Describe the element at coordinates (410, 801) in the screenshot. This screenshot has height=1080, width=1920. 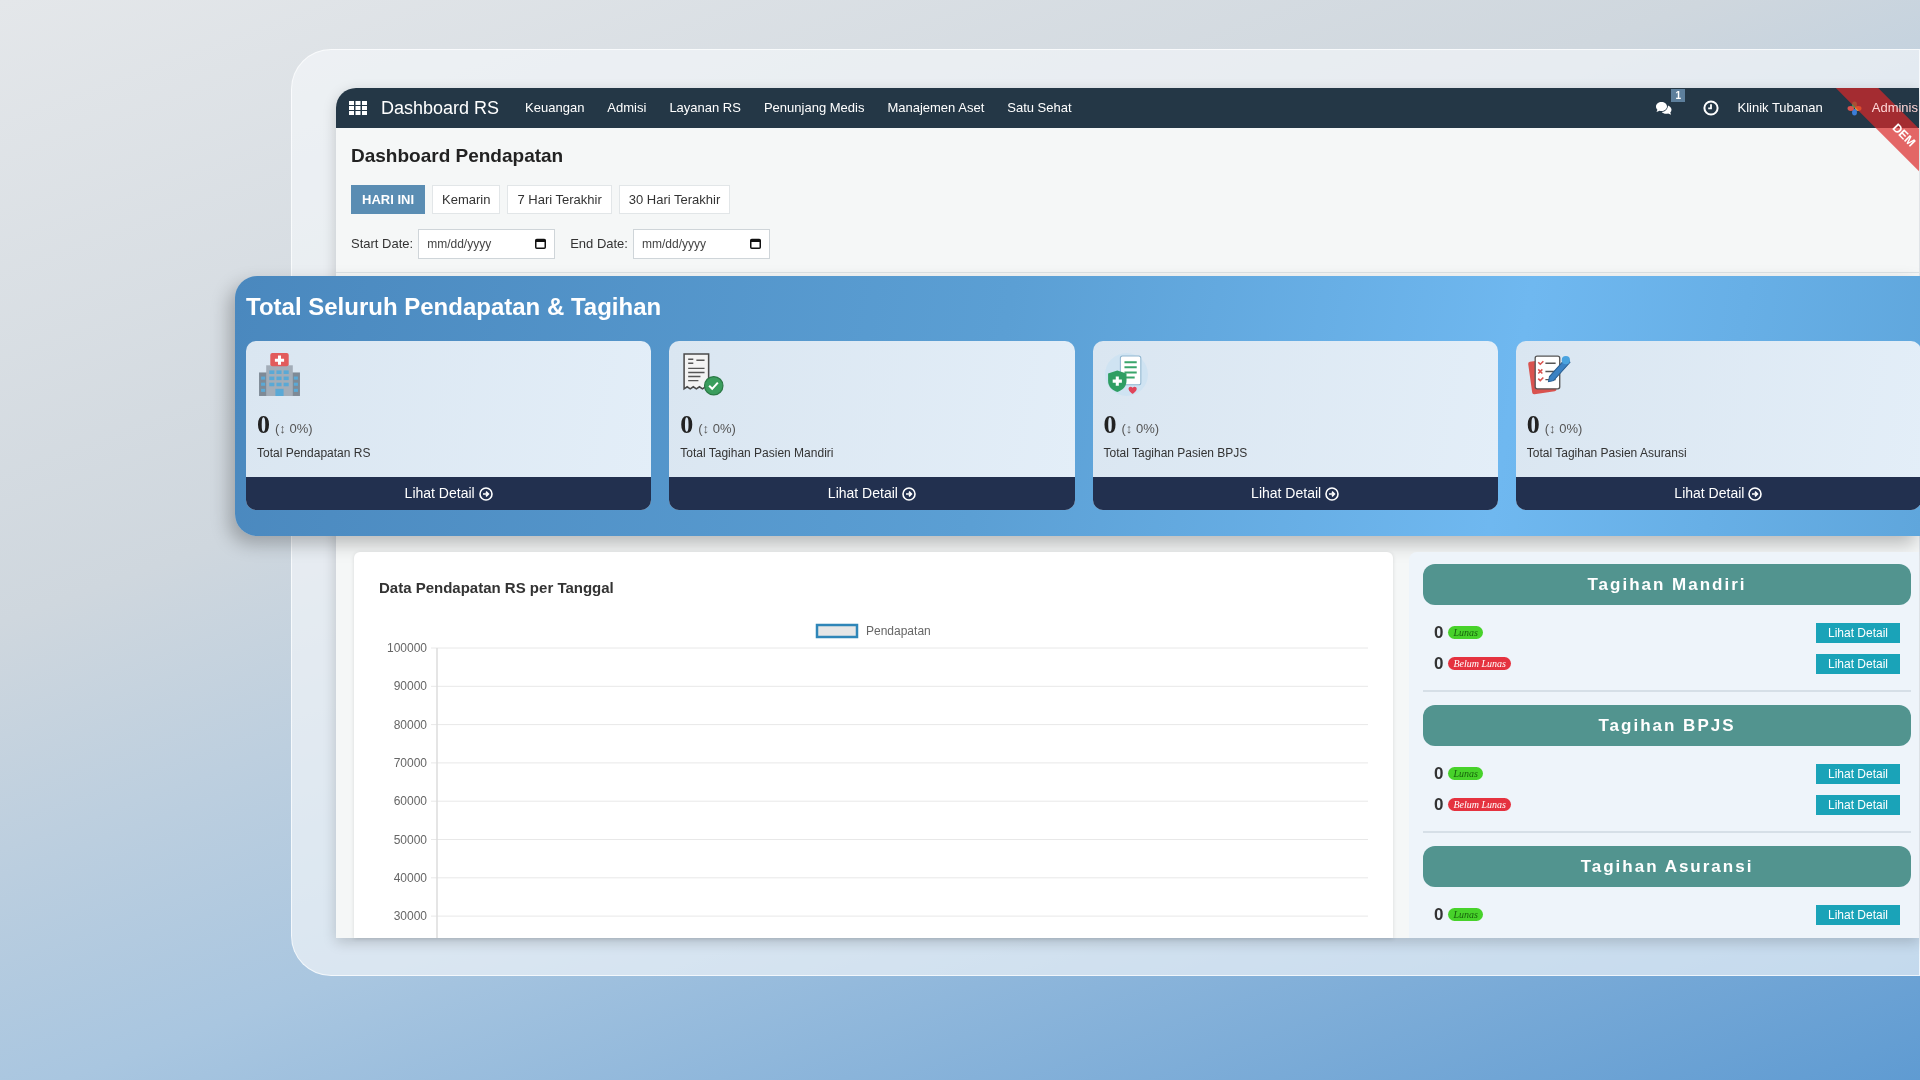
I see `y-tick-label: 60000` at that location.